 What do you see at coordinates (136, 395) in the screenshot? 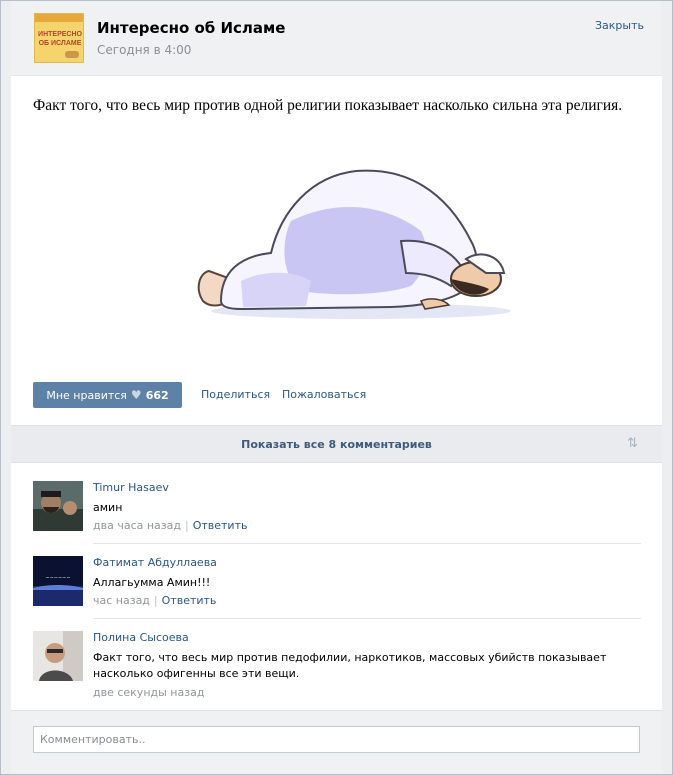
I see `heart-icon: ♥` at bounding box center [136, 395].